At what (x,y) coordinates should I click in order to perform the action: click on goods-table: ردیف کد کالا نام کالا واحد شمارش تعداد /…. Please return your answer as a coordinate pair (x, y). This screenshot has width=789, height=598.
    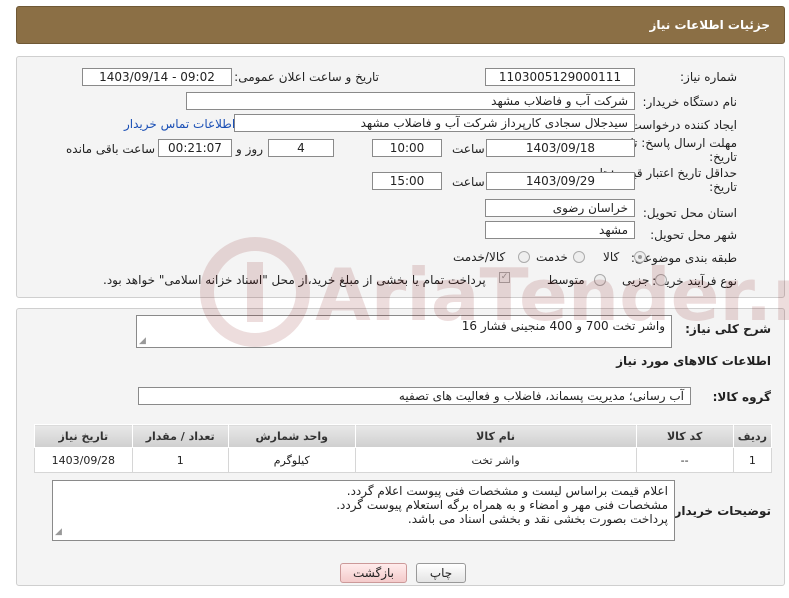
    Looking at the image, I should click on (403, 448).